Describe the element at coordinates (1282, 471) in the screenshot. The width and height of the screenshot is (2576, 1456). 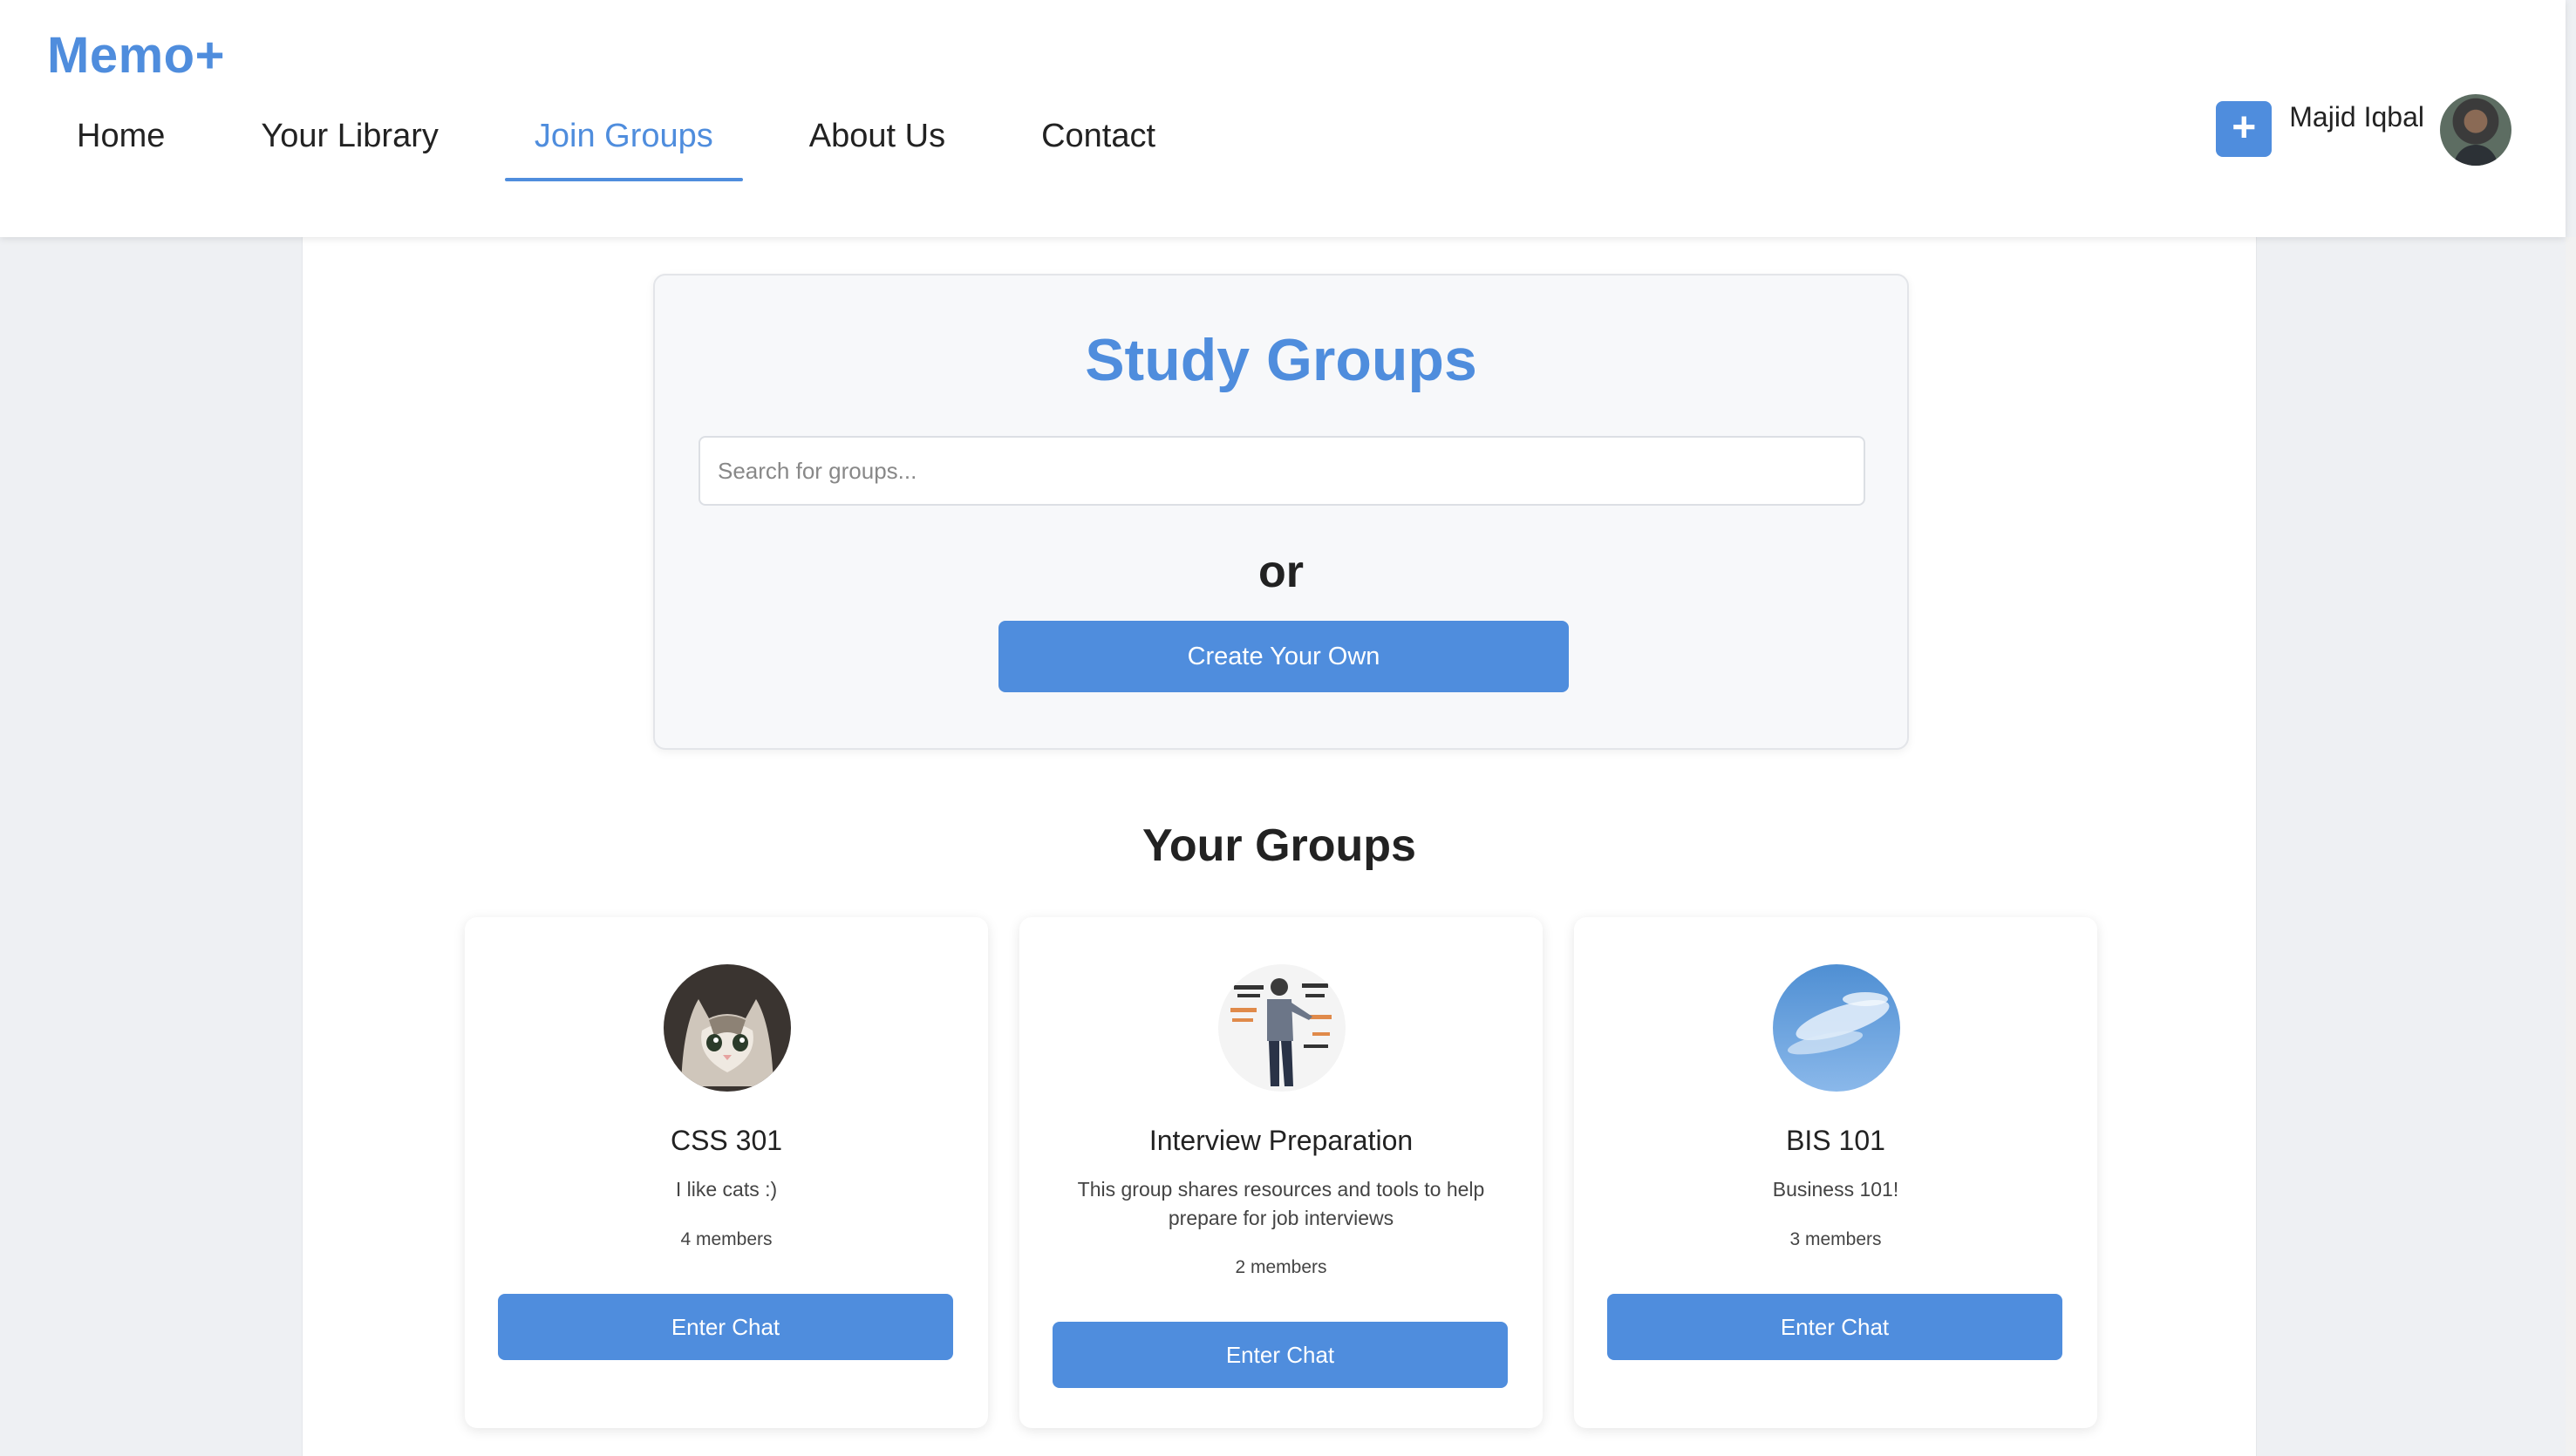
I see `group-search-input` at that location.